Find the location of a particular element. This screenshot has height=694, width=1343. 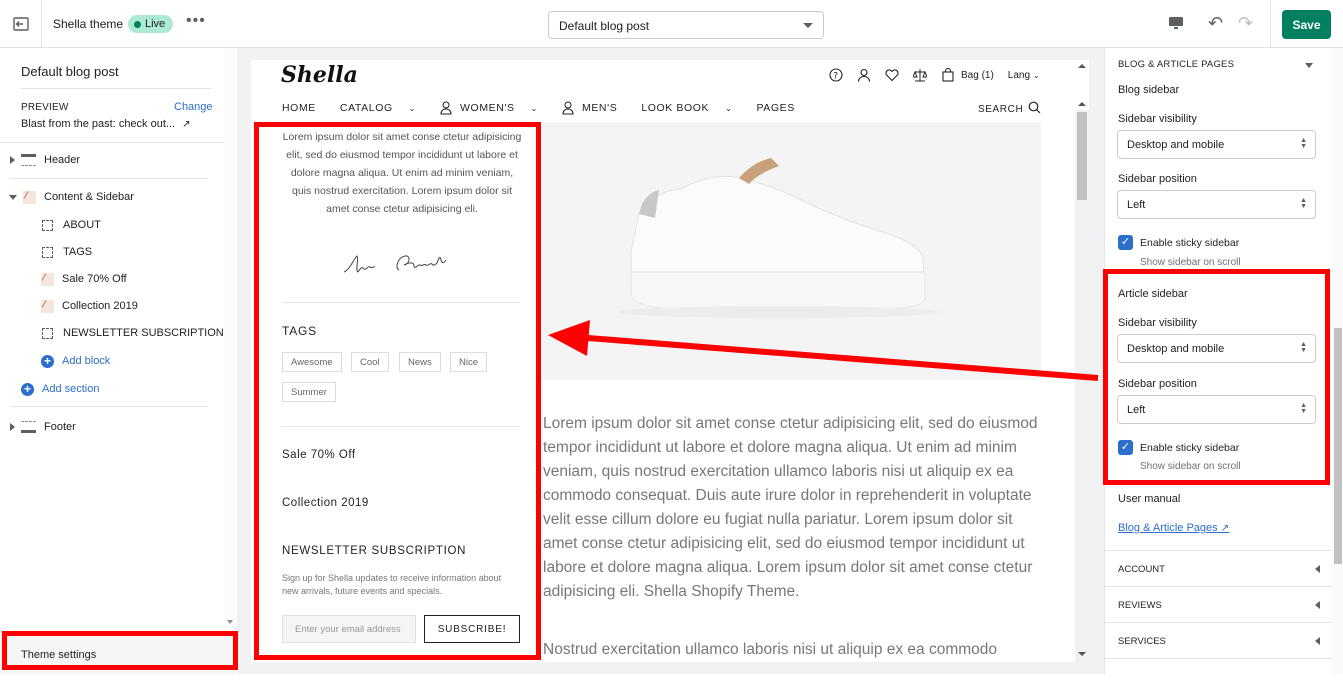

nav-mens: MEN'S is located at coordinates (605, 108).